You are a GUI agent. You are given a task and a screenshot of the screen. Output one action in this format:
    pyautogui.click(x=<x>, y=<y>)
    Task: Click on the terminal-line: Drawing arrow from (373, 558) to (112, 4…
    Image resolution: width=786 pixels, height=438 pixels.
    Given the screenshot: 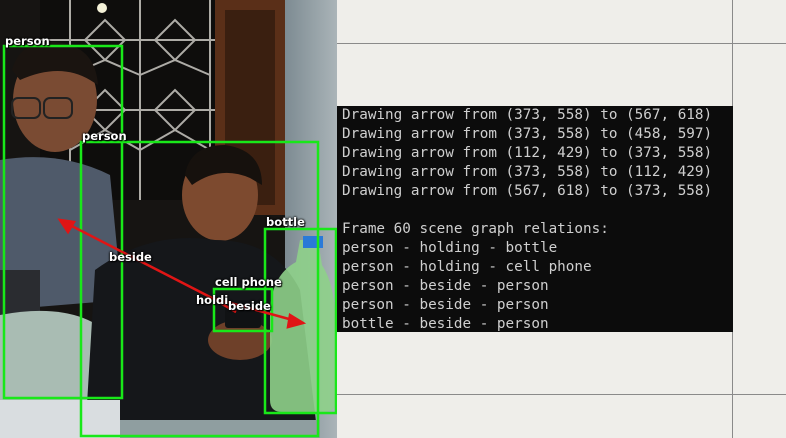 What is the action you would take?
    pyautogui.click(x=527, y=172)
    